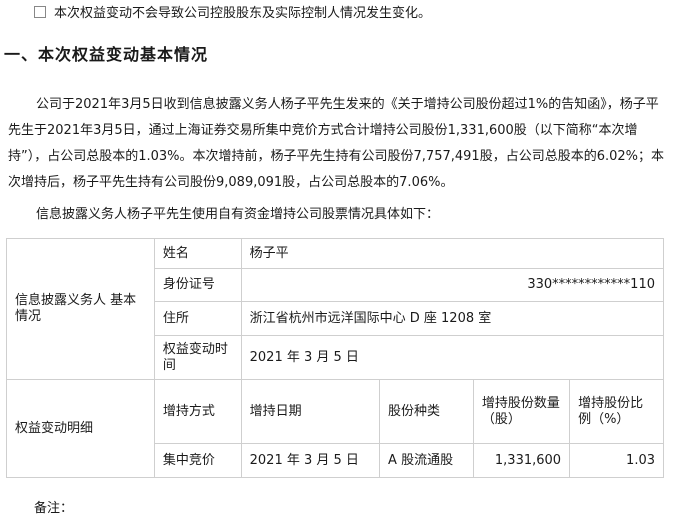 This screenshot has height=519, width=686. Describe the element at coordinates (238, 214) in the screenshot. I see `paragraph-intro: 信息披露义务人杨子平先生使用自有资金增持公司股票情况具体如下：` at that location.